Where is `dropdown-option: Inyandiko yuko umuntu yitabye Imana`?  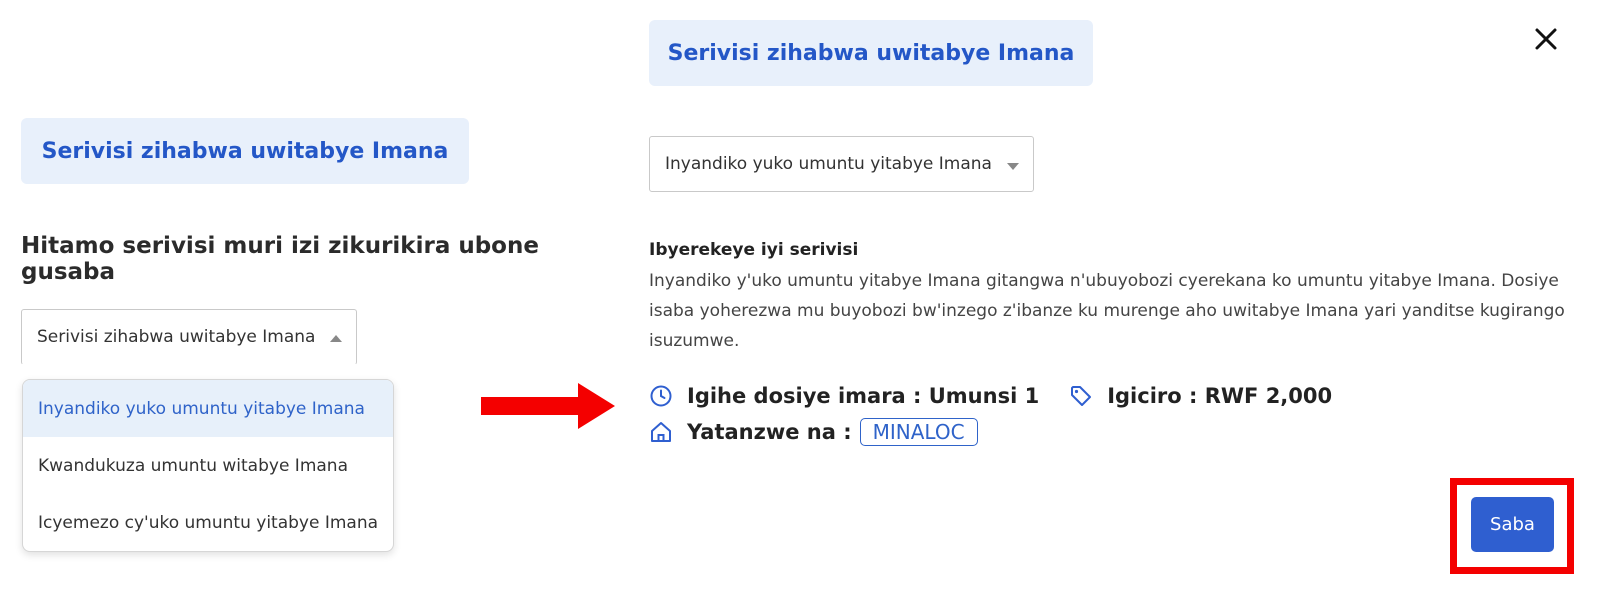 dropdown-option: Inyandiko yuko umuntu yitabye Imana is located at coordinates (208, 408).